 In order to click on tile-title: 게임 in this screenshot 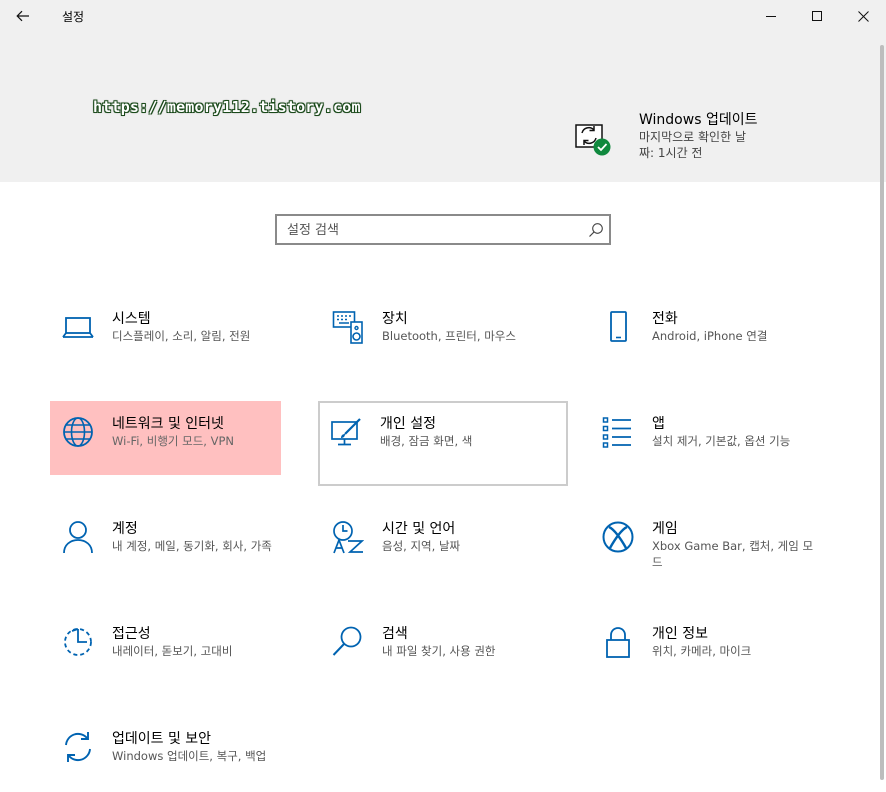, I will do `click(665, 529)`.